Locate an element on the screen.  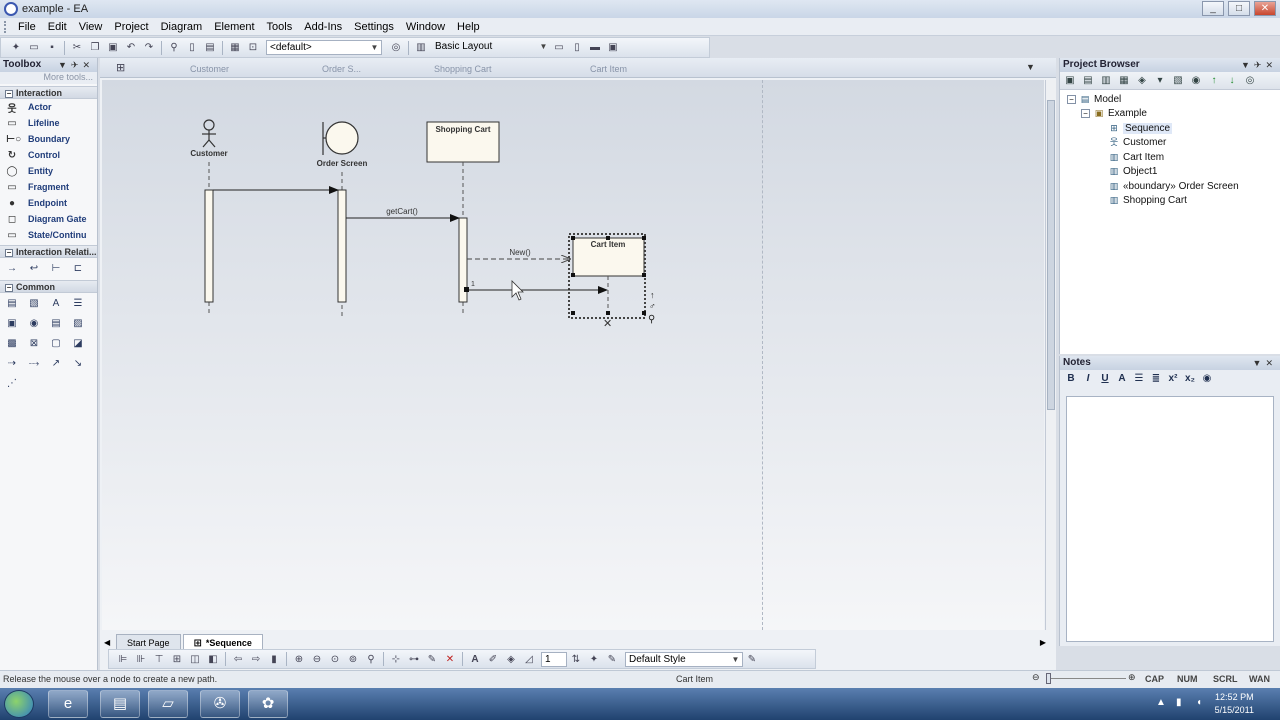
information-flow-icon: ↘ is located at coordinates (78, 364).